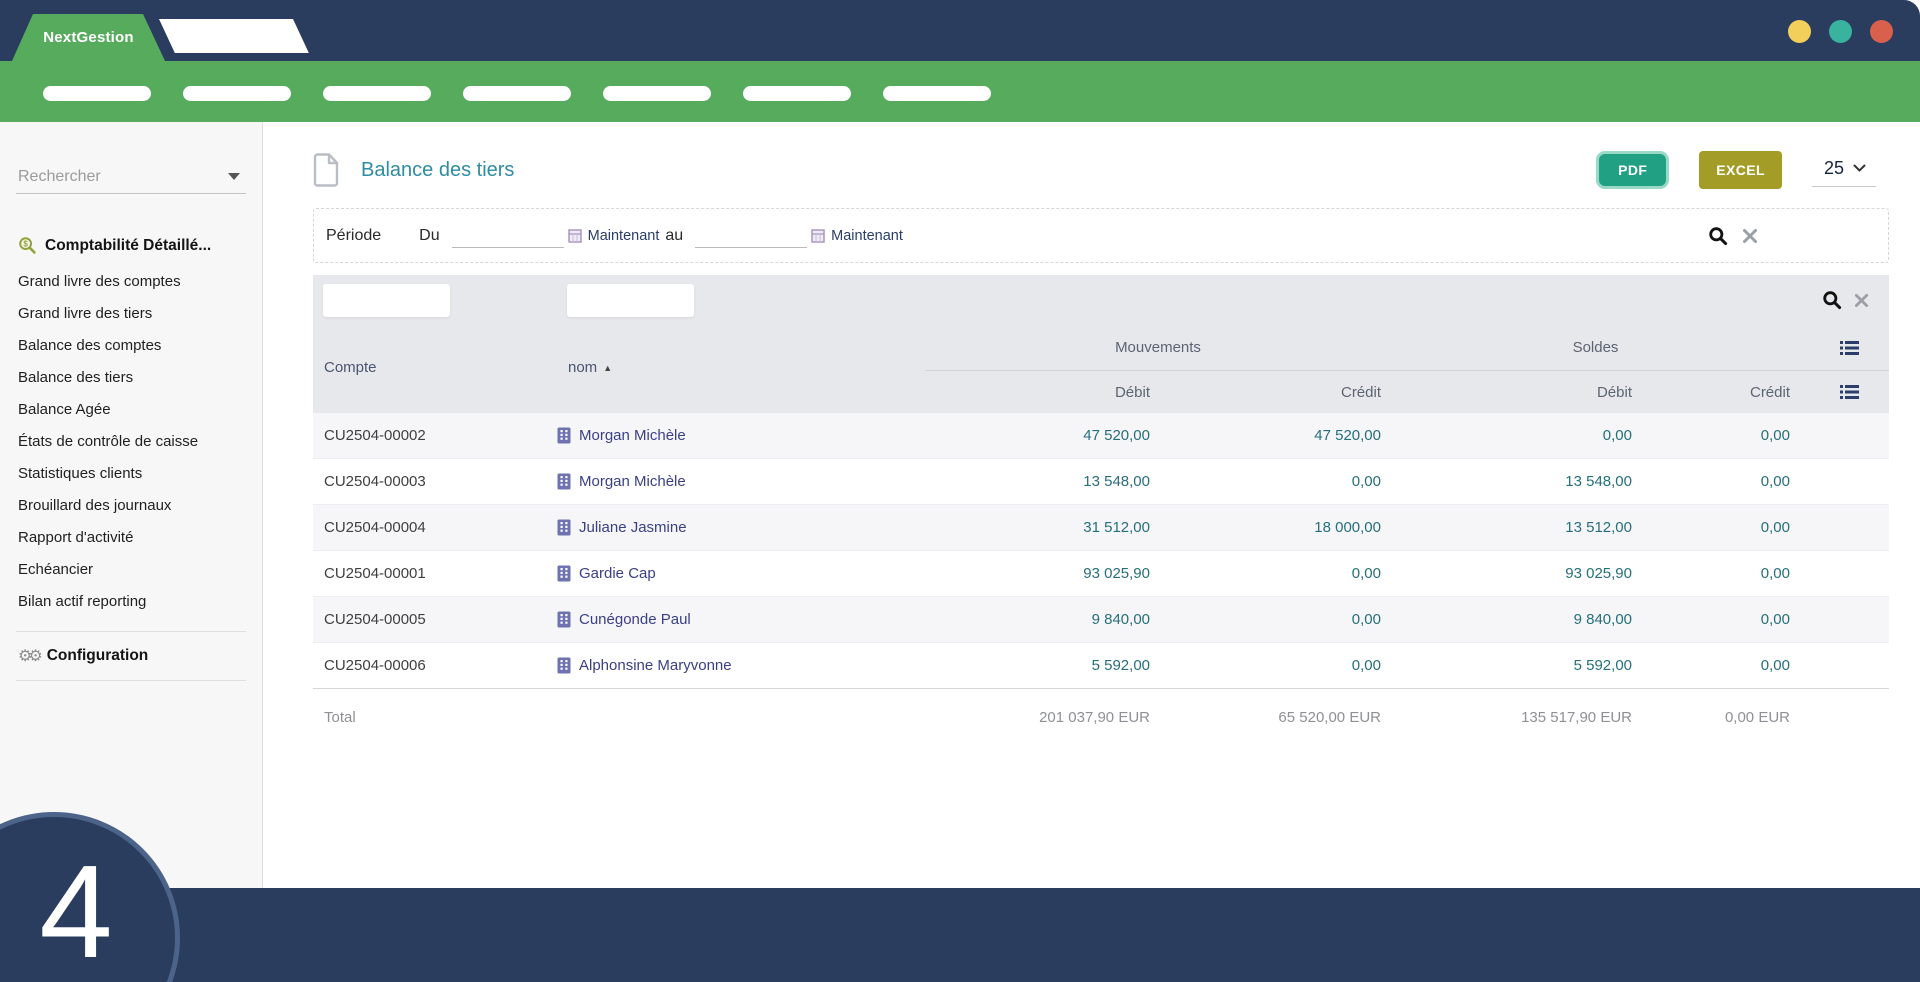 The width and height of the screenshot is (1920, 982). I want to click on window-dot-yellow, so click(1799, 31).